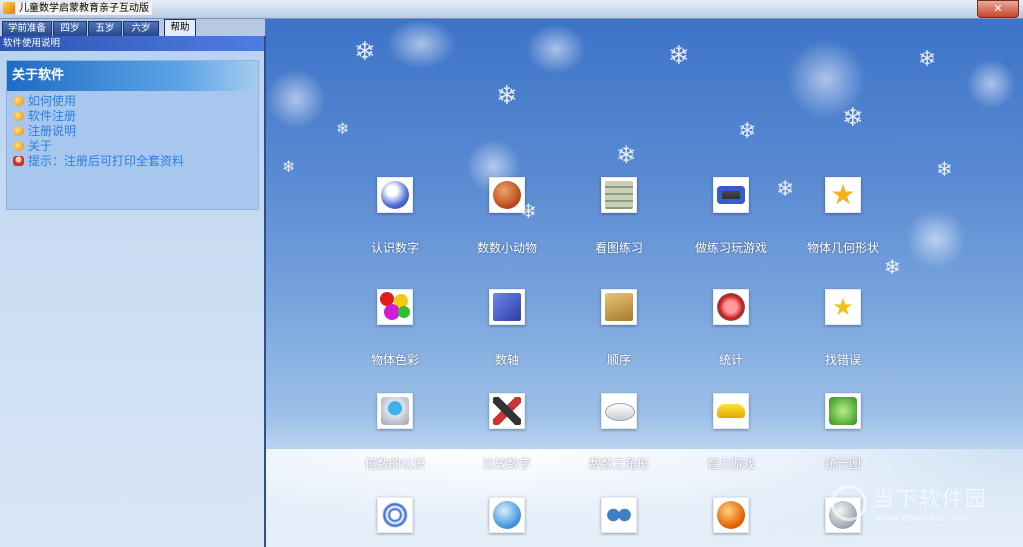 This screenshot has width=1023, height=547. I want to click on mouse-icon, so click(619, 411).